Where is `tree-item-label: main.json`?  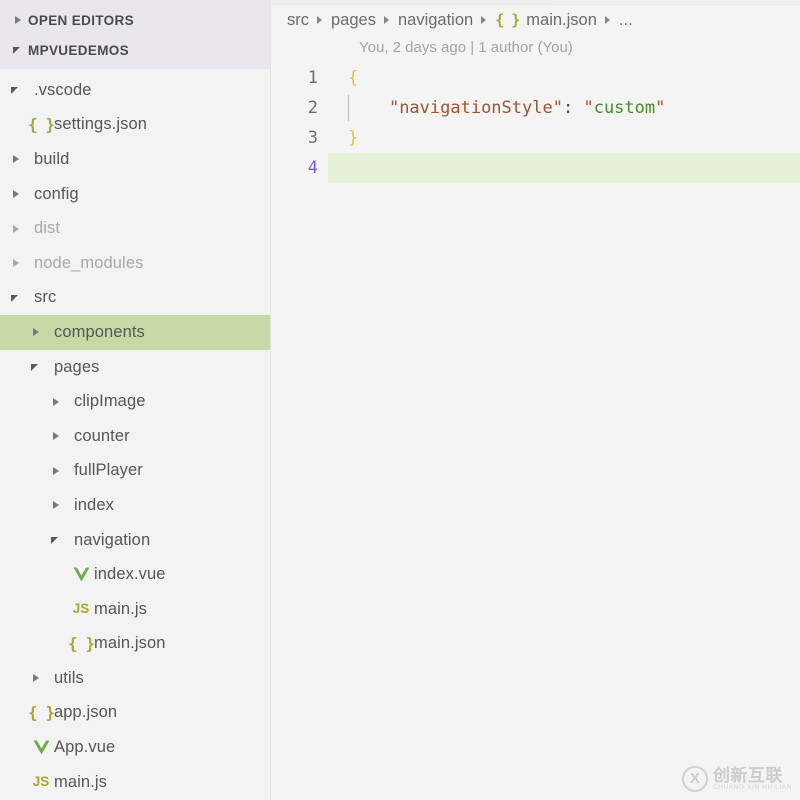
tree-item-label: main.json is located at coordinates (130, 643).